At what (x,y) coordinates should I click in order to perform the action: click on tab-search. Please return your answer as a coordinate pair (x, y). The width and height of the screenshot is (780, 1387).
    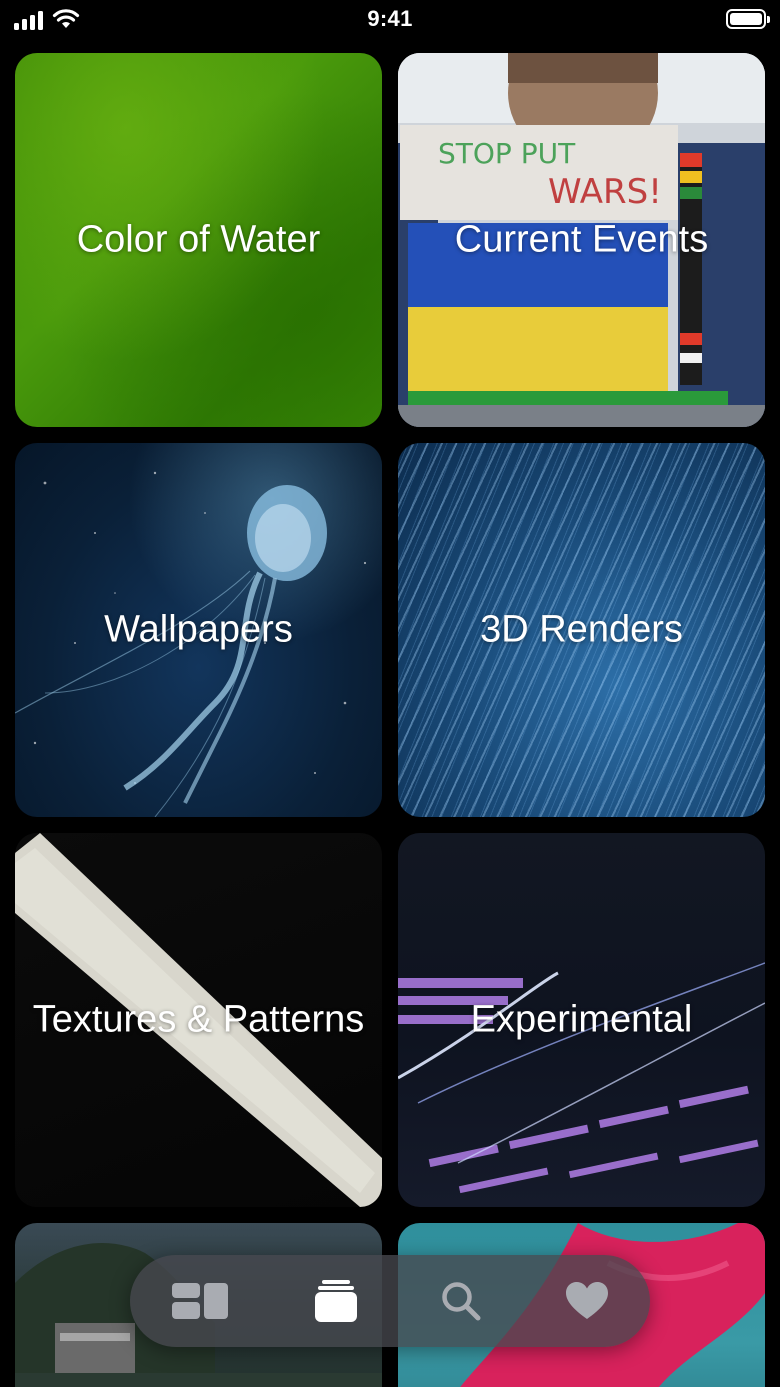
    Looking at the image, I should click on (461, 1301).